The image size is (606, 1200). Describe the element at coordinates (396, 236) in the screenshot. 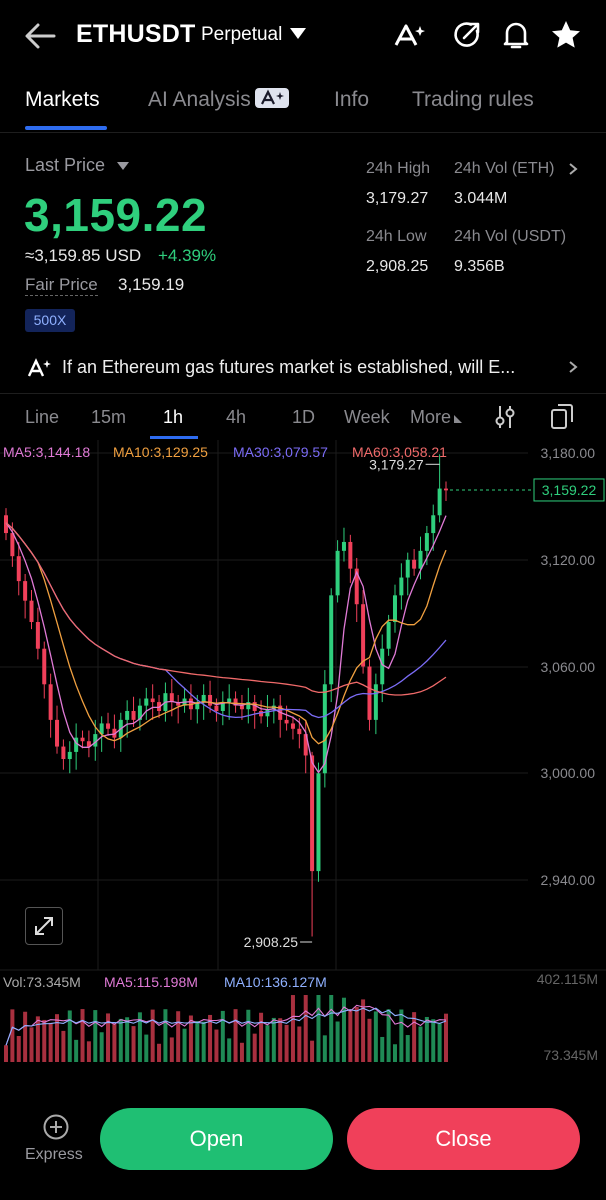

I see `low-label: 24h Low` at that location.